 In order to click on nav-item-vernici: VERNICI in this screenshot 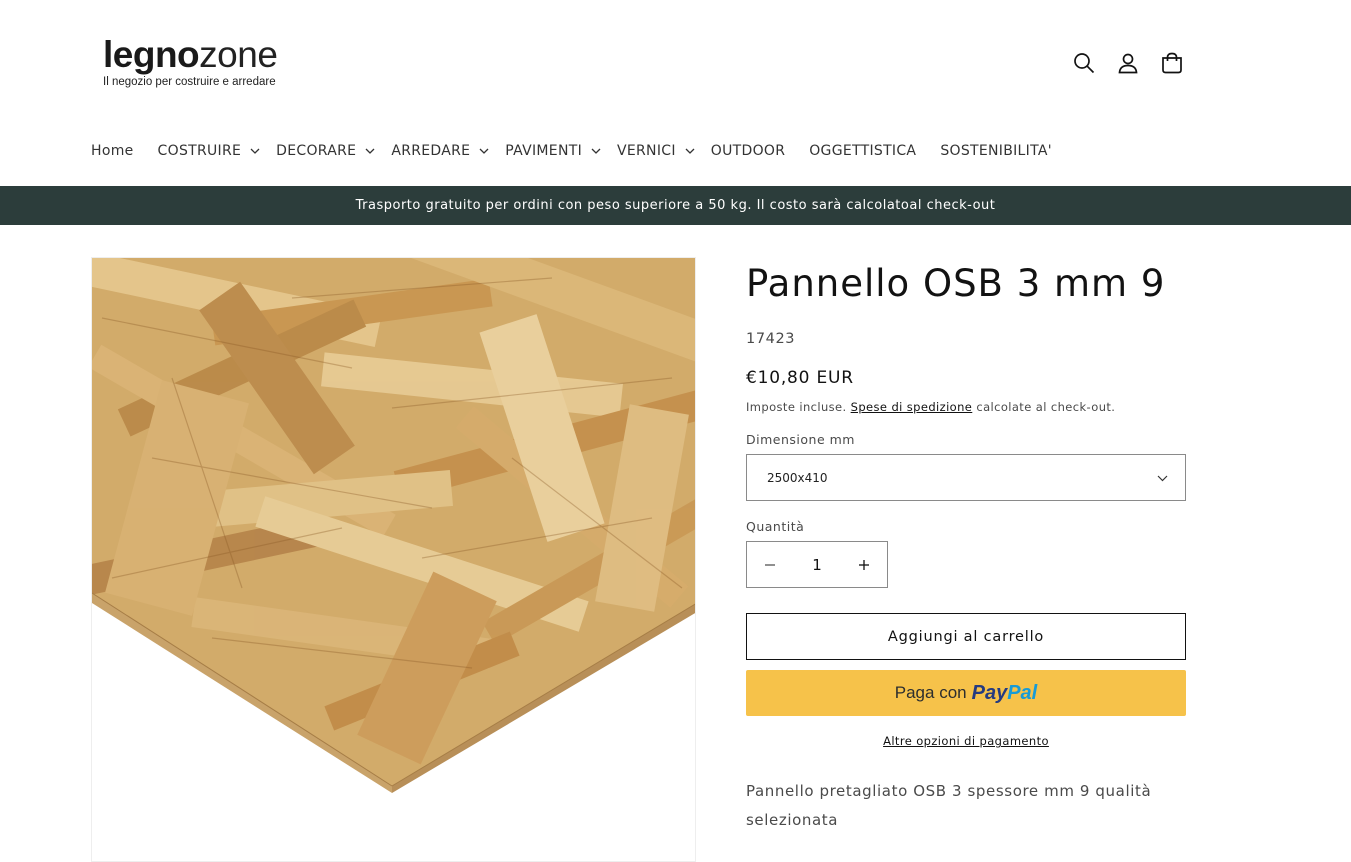, I will do `click(656, 151)`.